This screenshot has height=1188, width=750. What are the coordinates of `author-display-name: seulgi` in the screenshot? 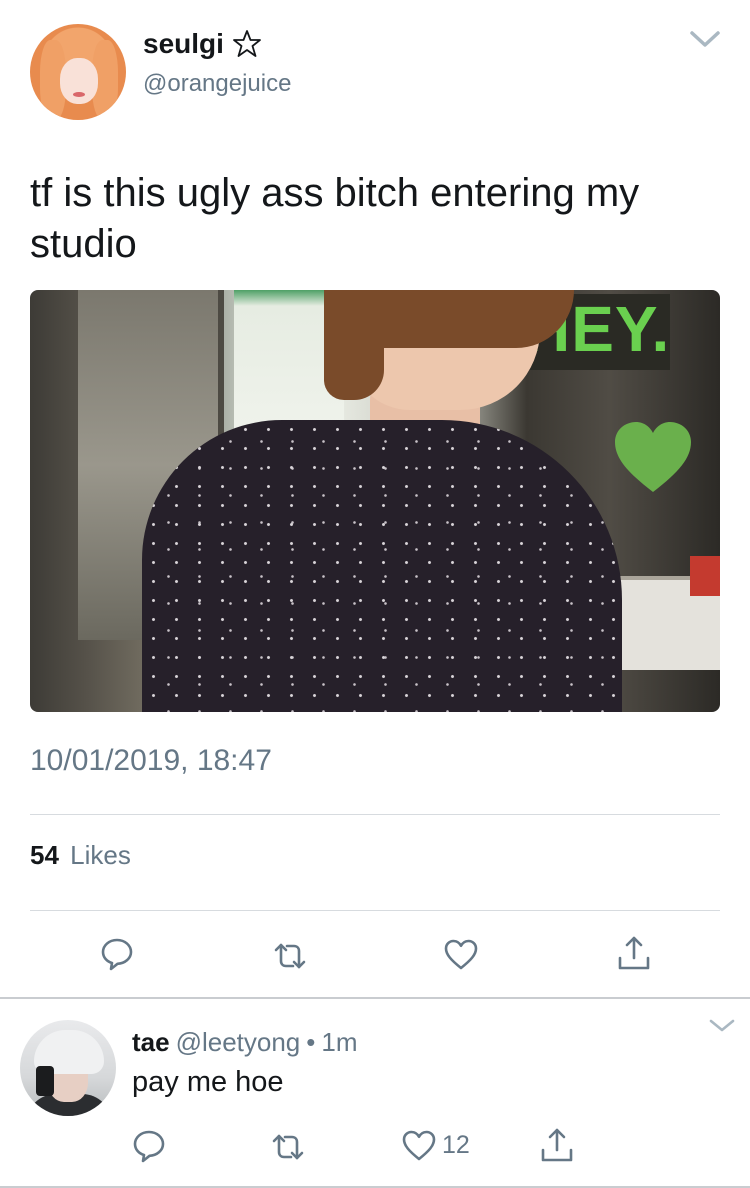 It's located at (183, 44).